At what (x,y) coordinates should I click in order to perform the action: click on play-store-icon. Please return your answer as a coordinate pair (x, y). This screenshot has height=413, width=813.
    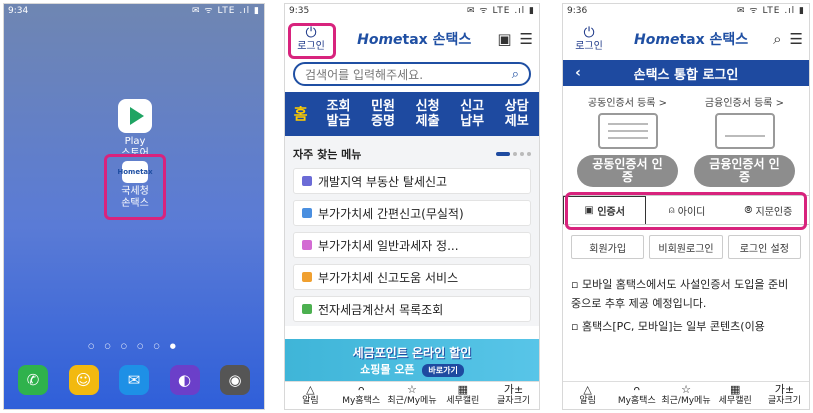
    Looking at the image, I should click on (135, 116).